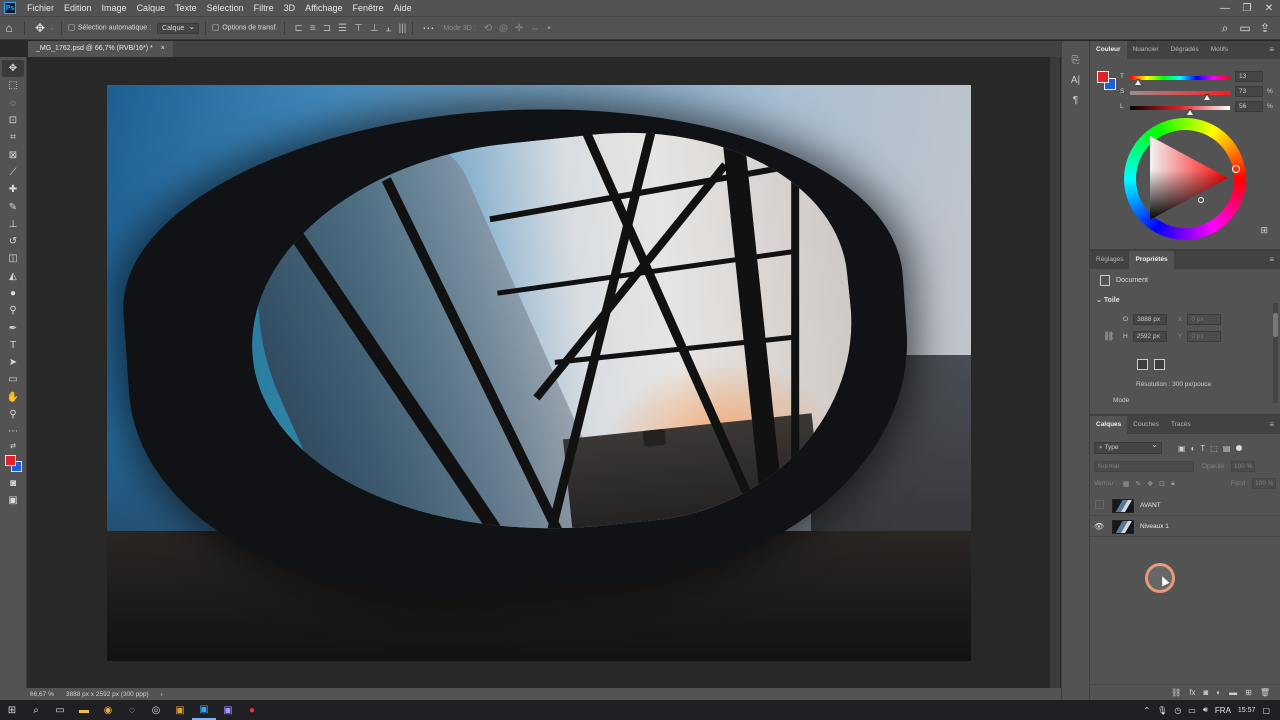  I want to click on rectangle-tool-icon: ▭, so click(13, 379).